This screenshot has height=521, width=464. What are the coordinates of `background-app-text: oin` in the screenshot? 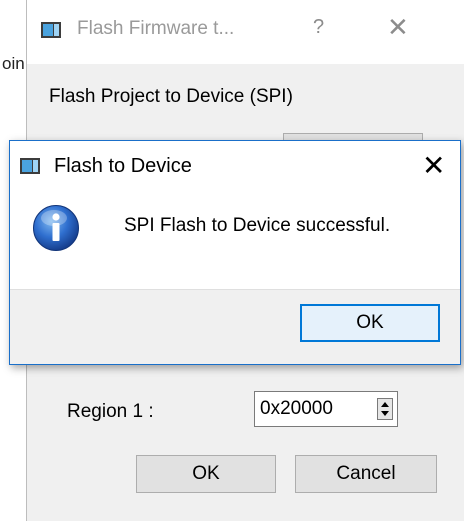 It's located at (13, 63).